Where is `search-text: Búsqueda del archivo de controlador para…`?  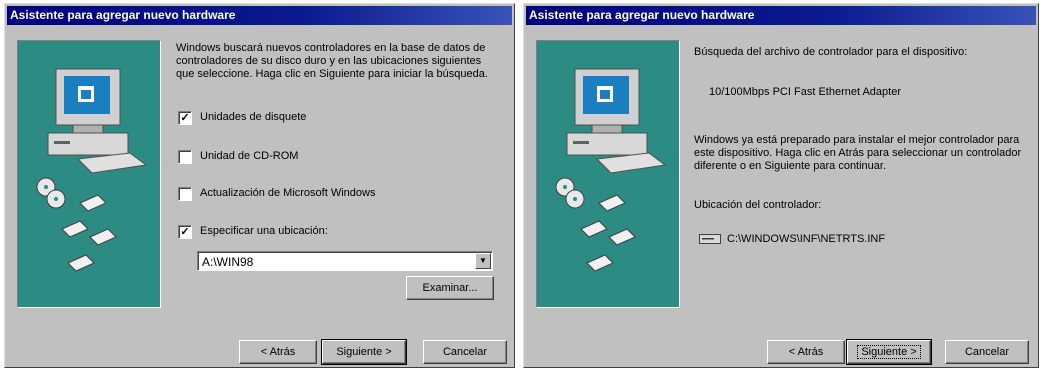
search-text: Búsqueda del archivo de controlador para… is located at coordinates (831, 52).